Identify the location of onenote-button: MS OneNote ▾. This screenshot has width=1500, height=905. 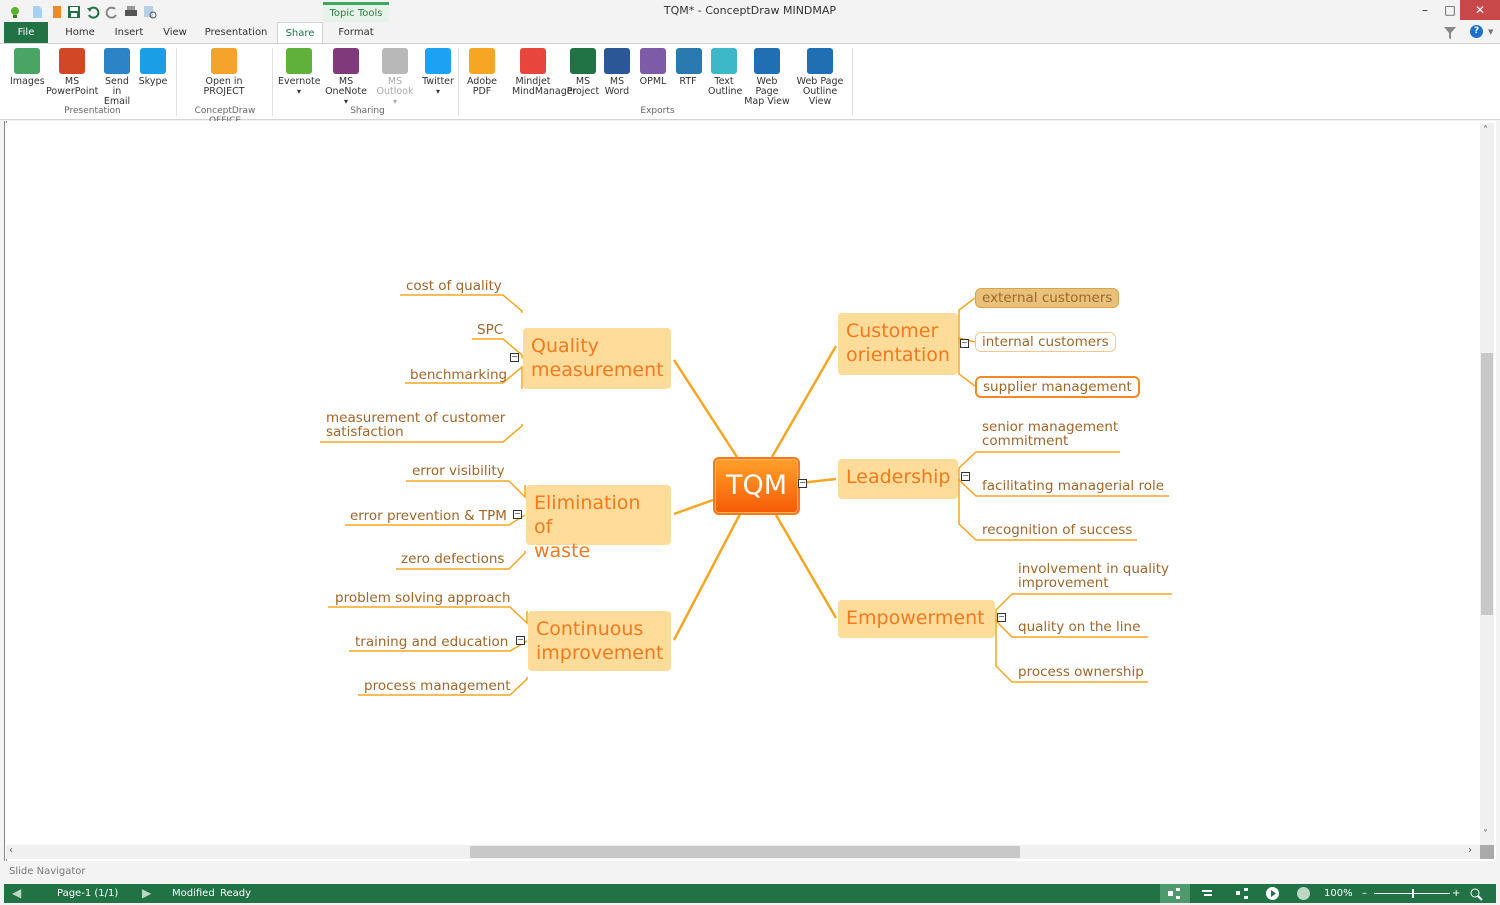
(346, 77).